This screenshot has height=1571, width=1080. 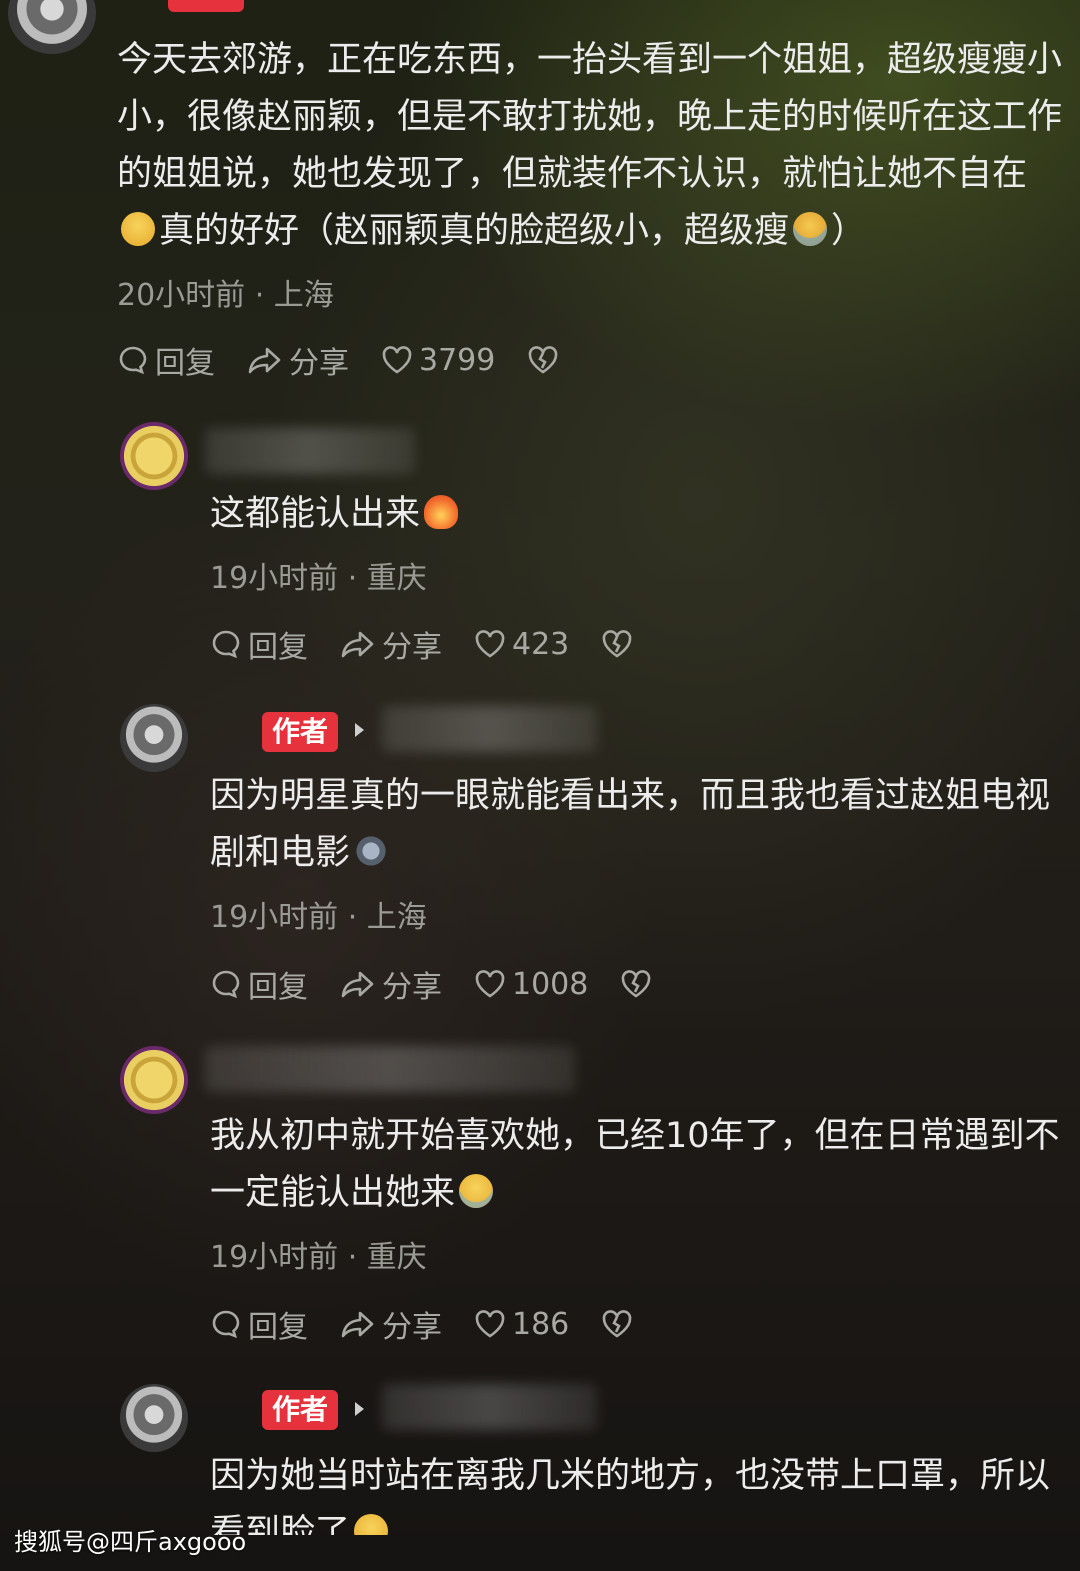 What do you see at coordinates (371, 851) in the screenshot?
I see `eye-emoji-icon` at bounding box center [371, 851].